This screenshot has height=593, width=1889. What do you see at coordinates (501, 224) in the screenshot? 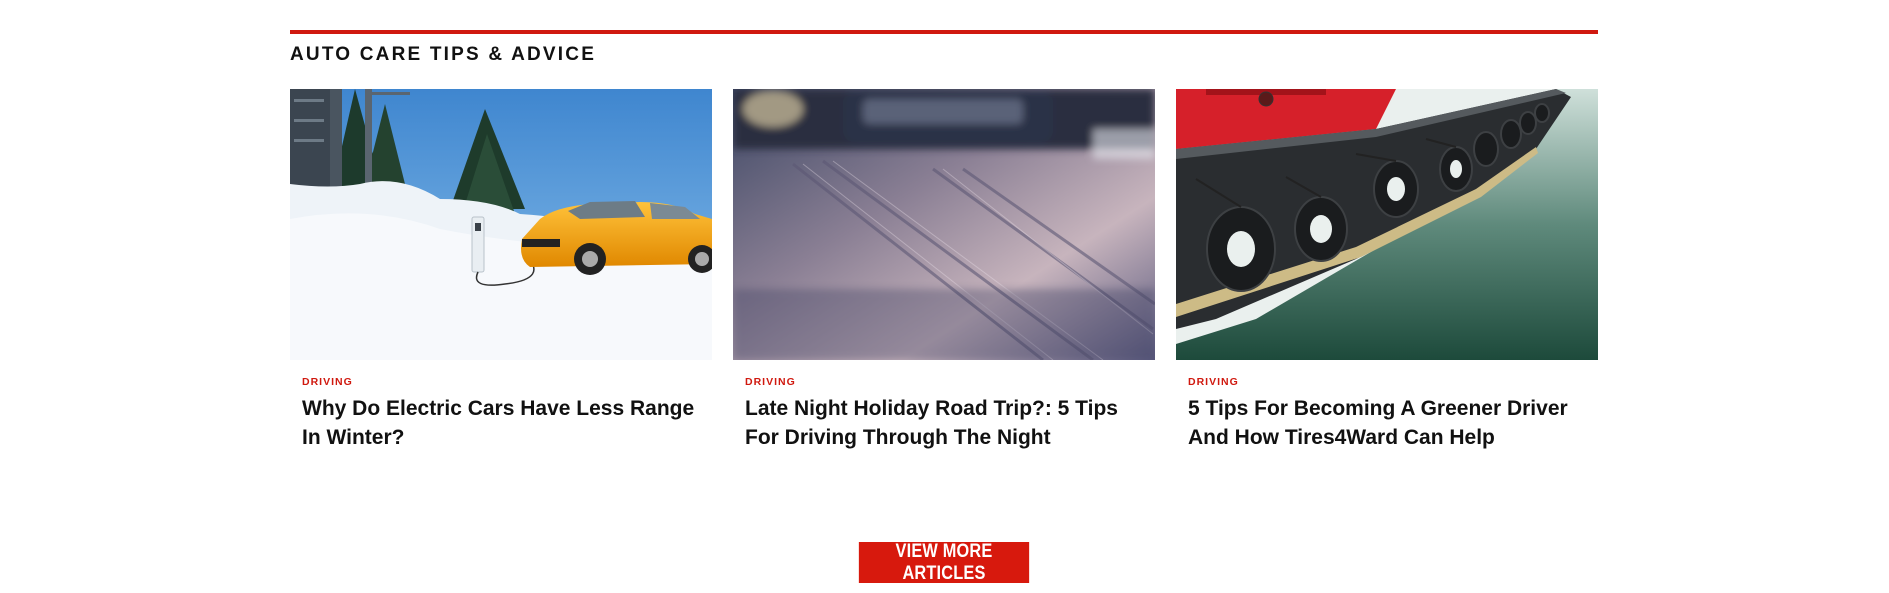
I see `electric-car-in-snow-image` at bounding box center [501, 224].